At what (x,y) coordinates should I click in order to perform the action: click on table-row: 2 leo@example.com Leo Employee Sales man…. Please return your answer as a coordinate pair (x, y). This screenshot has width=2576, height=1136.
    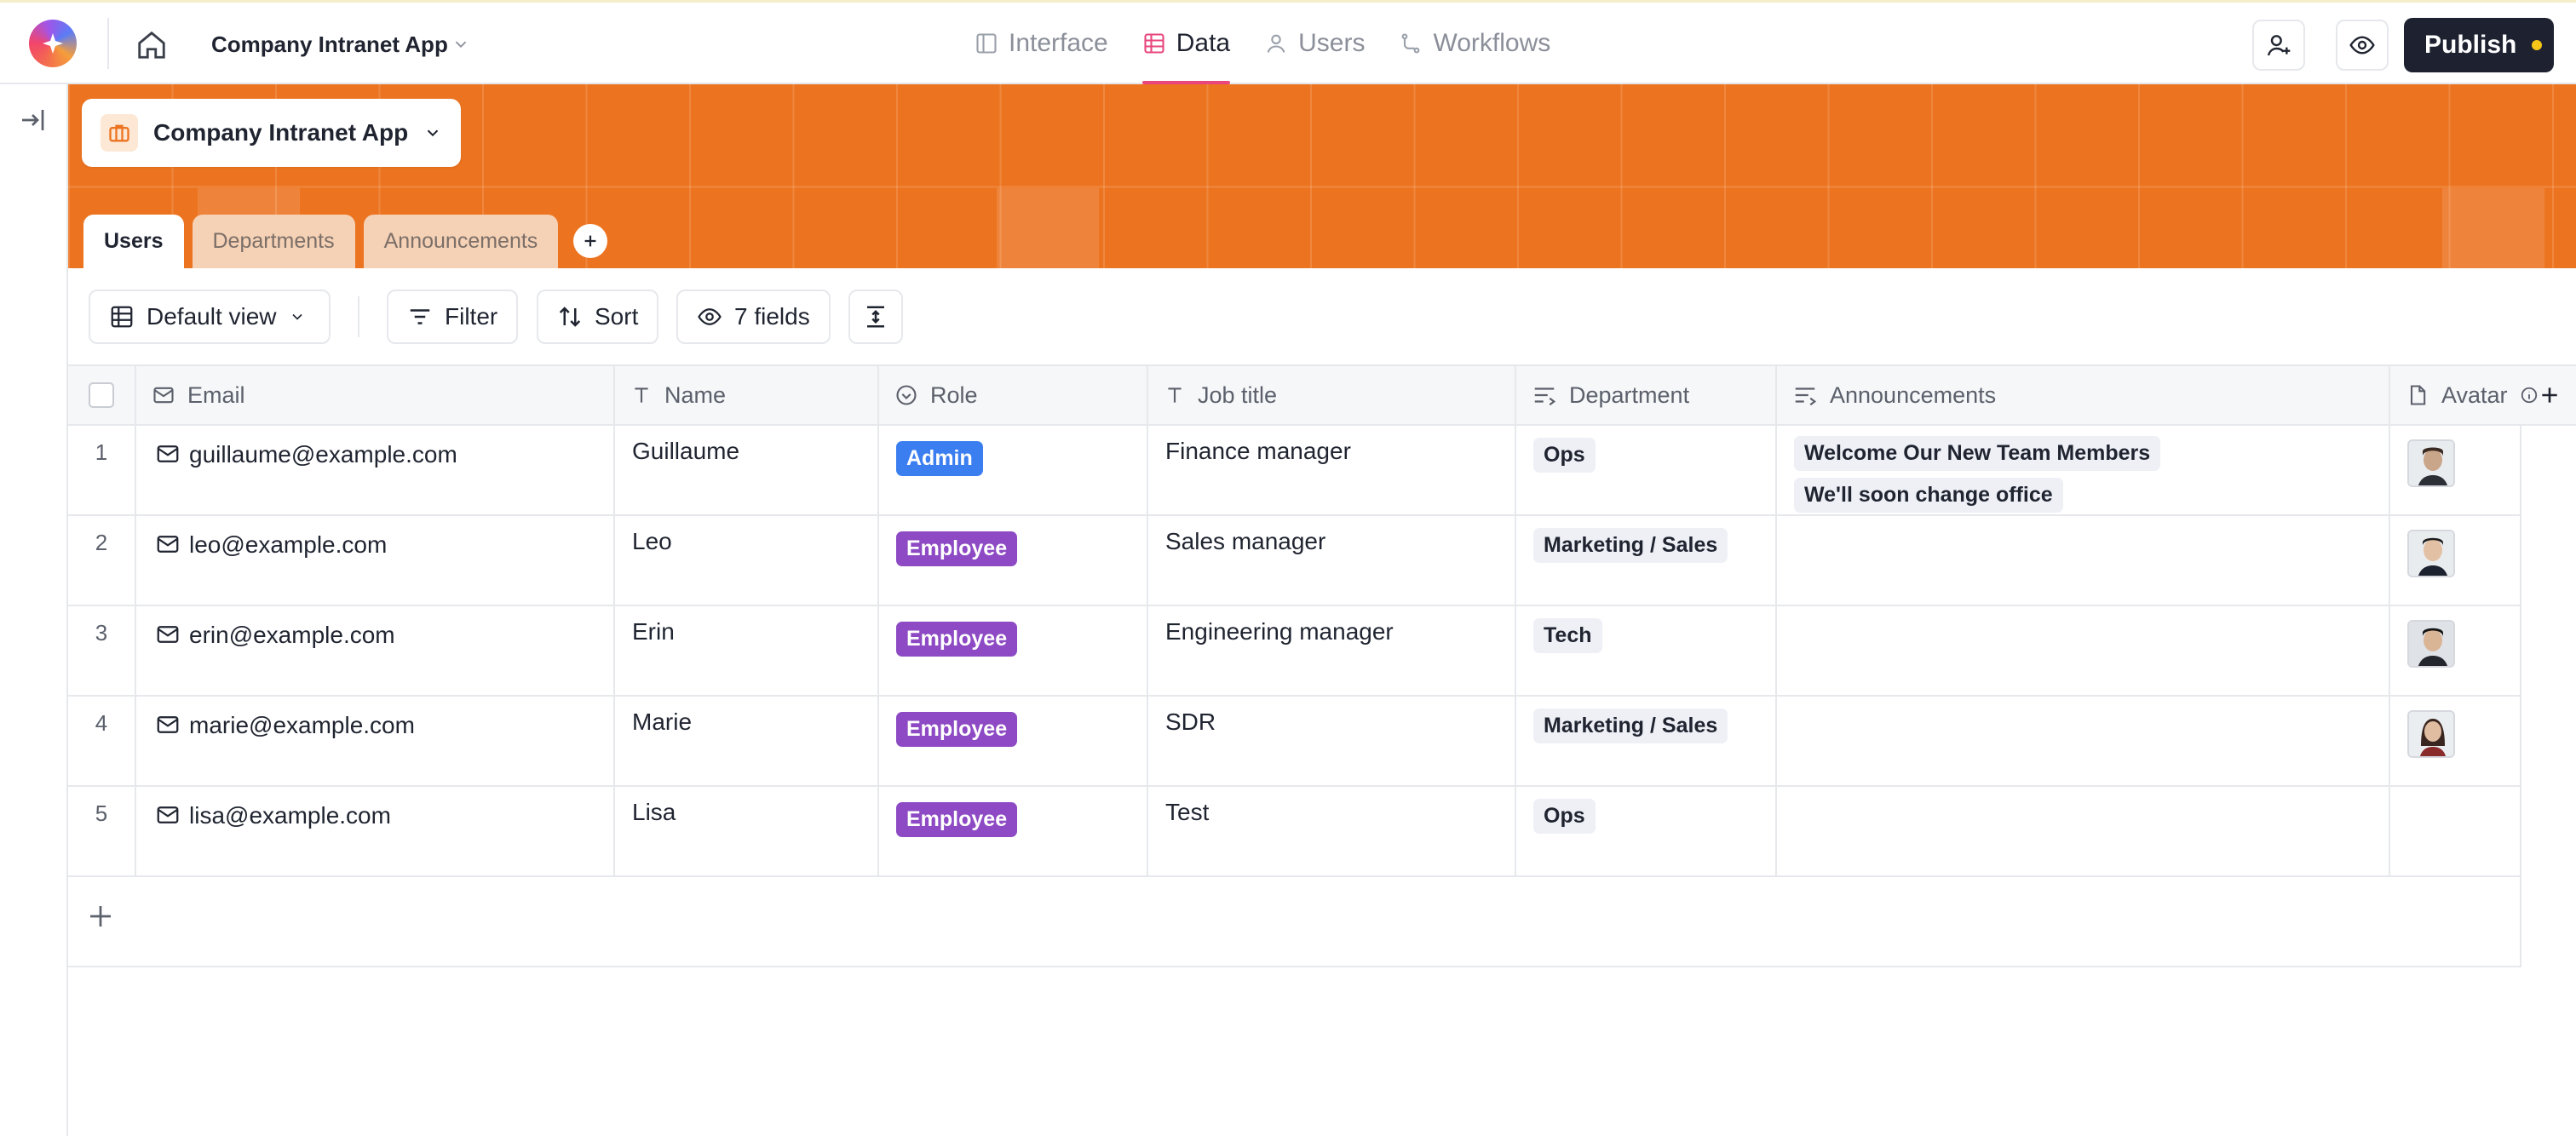
    Looking at the image, I should click on (1294, 561).